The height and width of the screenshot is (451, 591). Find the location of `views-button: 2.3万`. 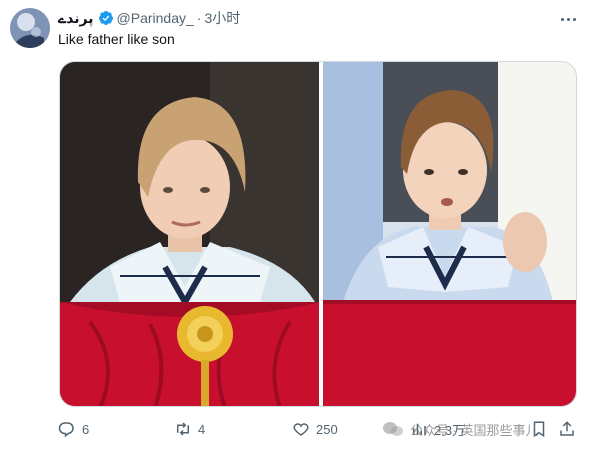

views-button: 2.3万 is located at coordinates (437, 429).